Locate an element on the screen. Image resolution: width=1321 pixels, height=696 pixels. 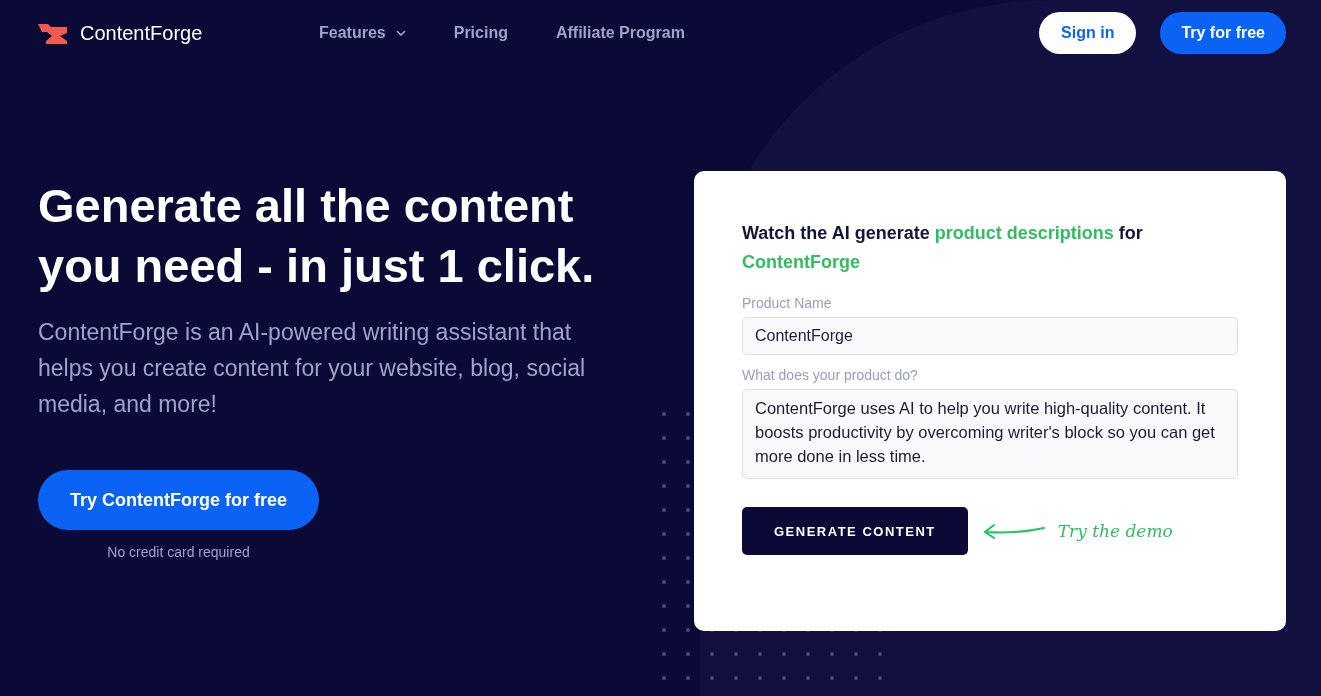
hero-subtitle: ContentForge is an AI-powered writing assistant that helps you create content for your website, blog, social media, and more! is located at coordinates (312, 368).